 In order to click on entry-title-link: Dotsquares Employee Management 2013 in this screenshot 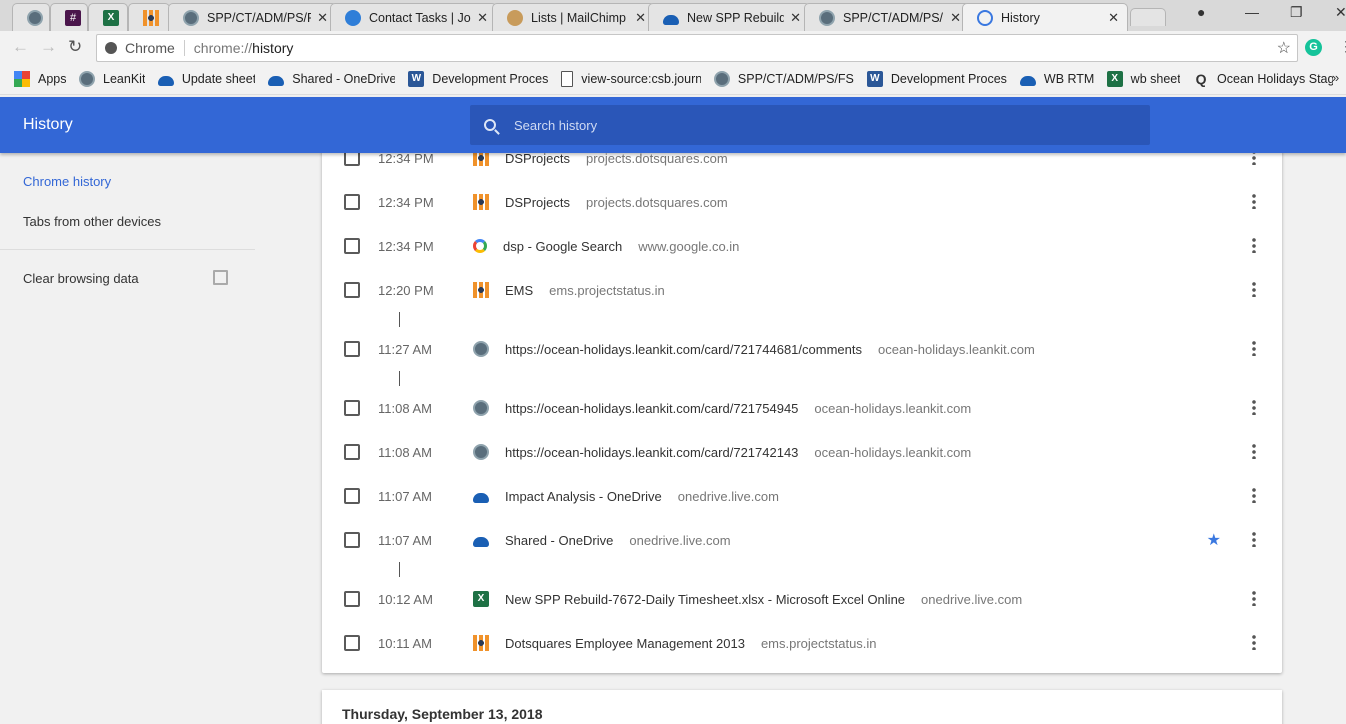, I will do `click(625, 643)`.